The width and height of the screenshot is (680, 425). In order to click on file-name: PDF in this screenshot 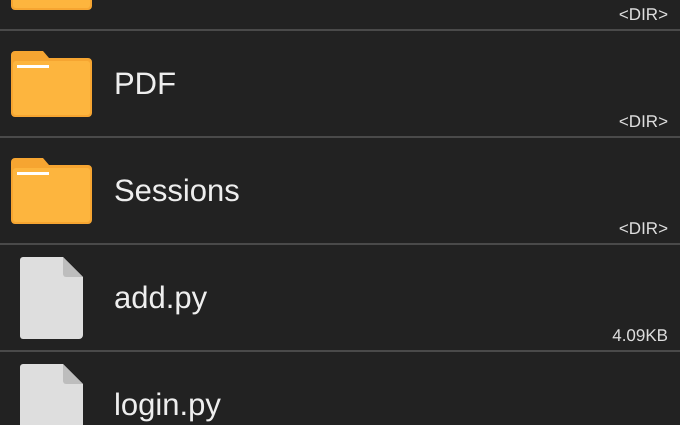, I will do `click(145, 84)`.